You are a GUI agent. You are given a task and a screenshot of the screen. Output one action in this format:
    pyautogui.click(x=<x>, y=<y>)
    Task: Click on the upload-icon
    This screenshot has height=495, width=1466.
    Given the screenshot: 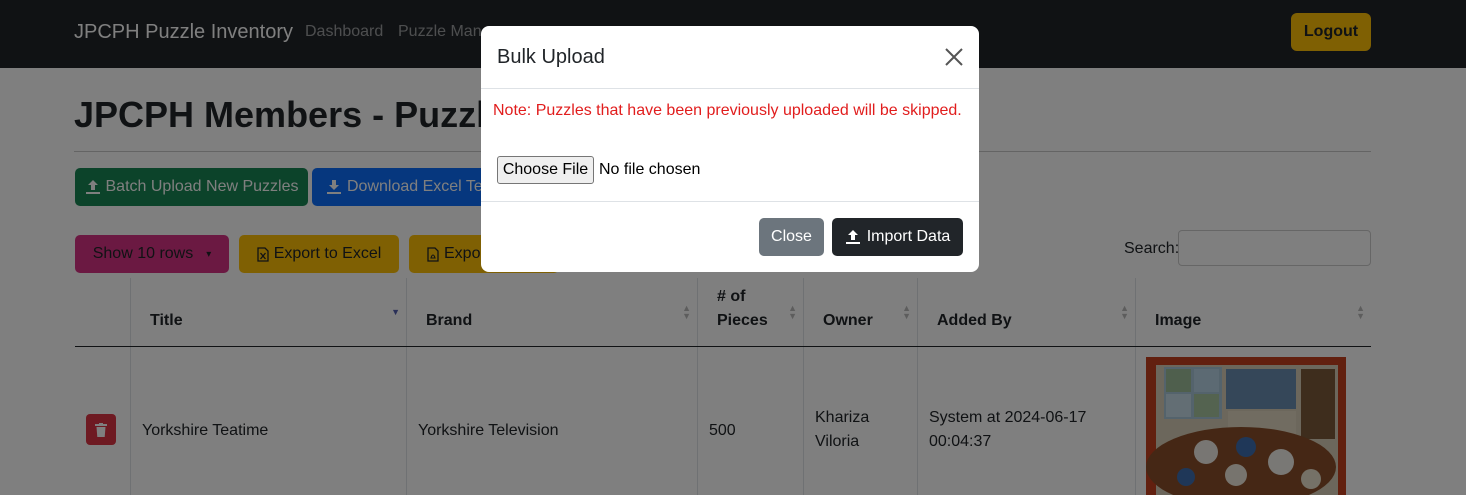 What is the action you would take?
    pyautogui.click(x=852, y=237)
    